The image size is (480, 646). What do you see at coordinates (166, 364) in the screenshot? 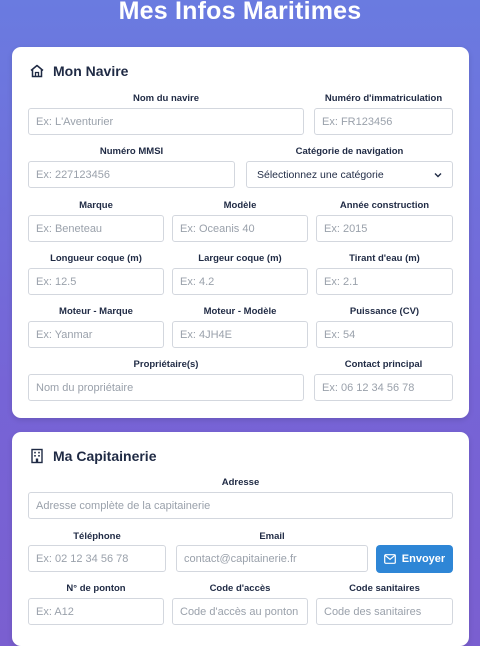
I see `proprietaire-label: Propriétaire(s)` at bounding box center [166, 364].